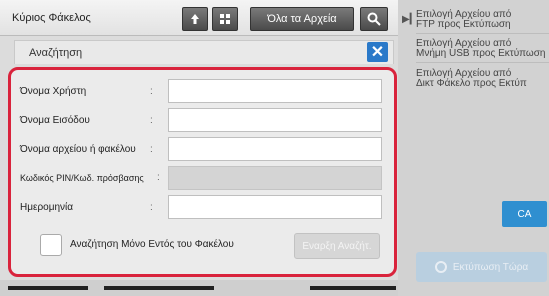 The image size is (549, 296). I want to click on sidebar-item-label: Μνήμη USB προς Εκτύπωση, so click(481, 53).